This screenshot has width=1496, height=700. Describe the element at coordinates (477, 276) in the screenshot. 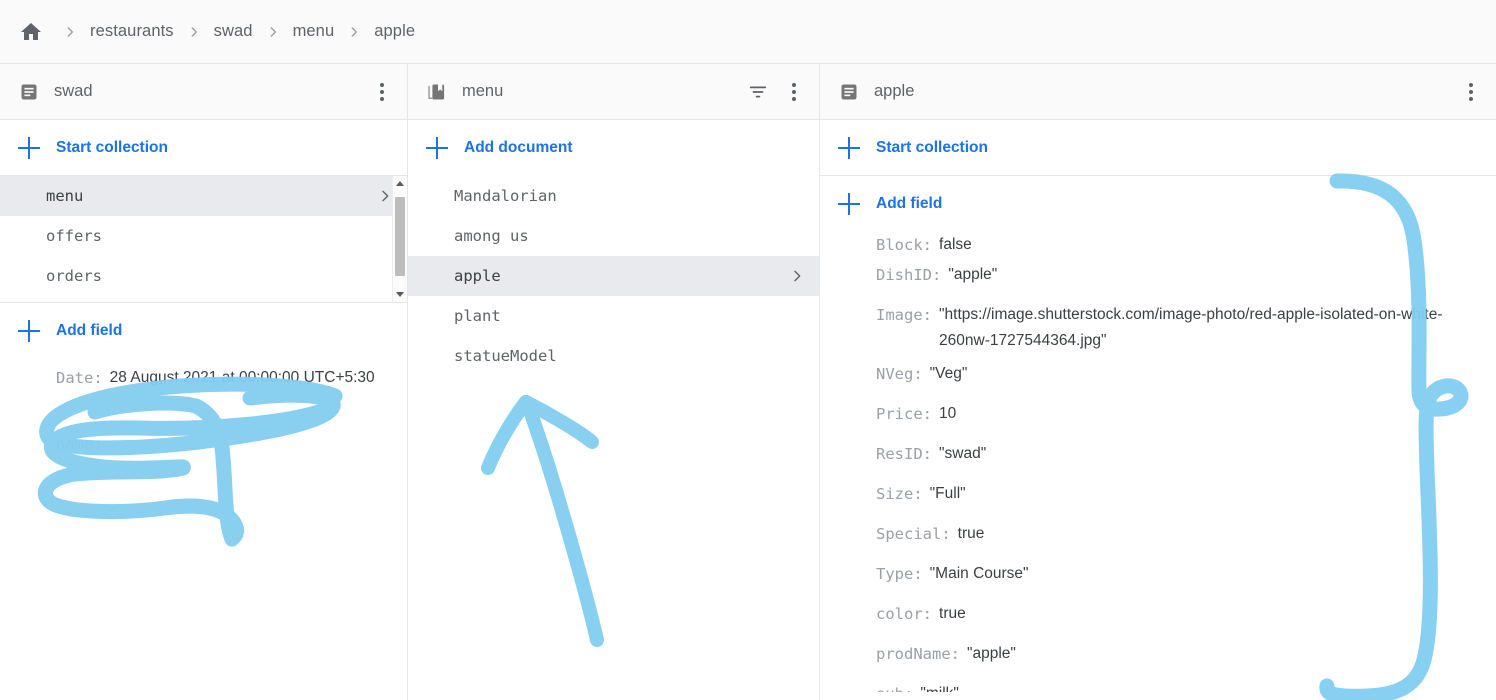

I see `document-item-label: apple` at that location.